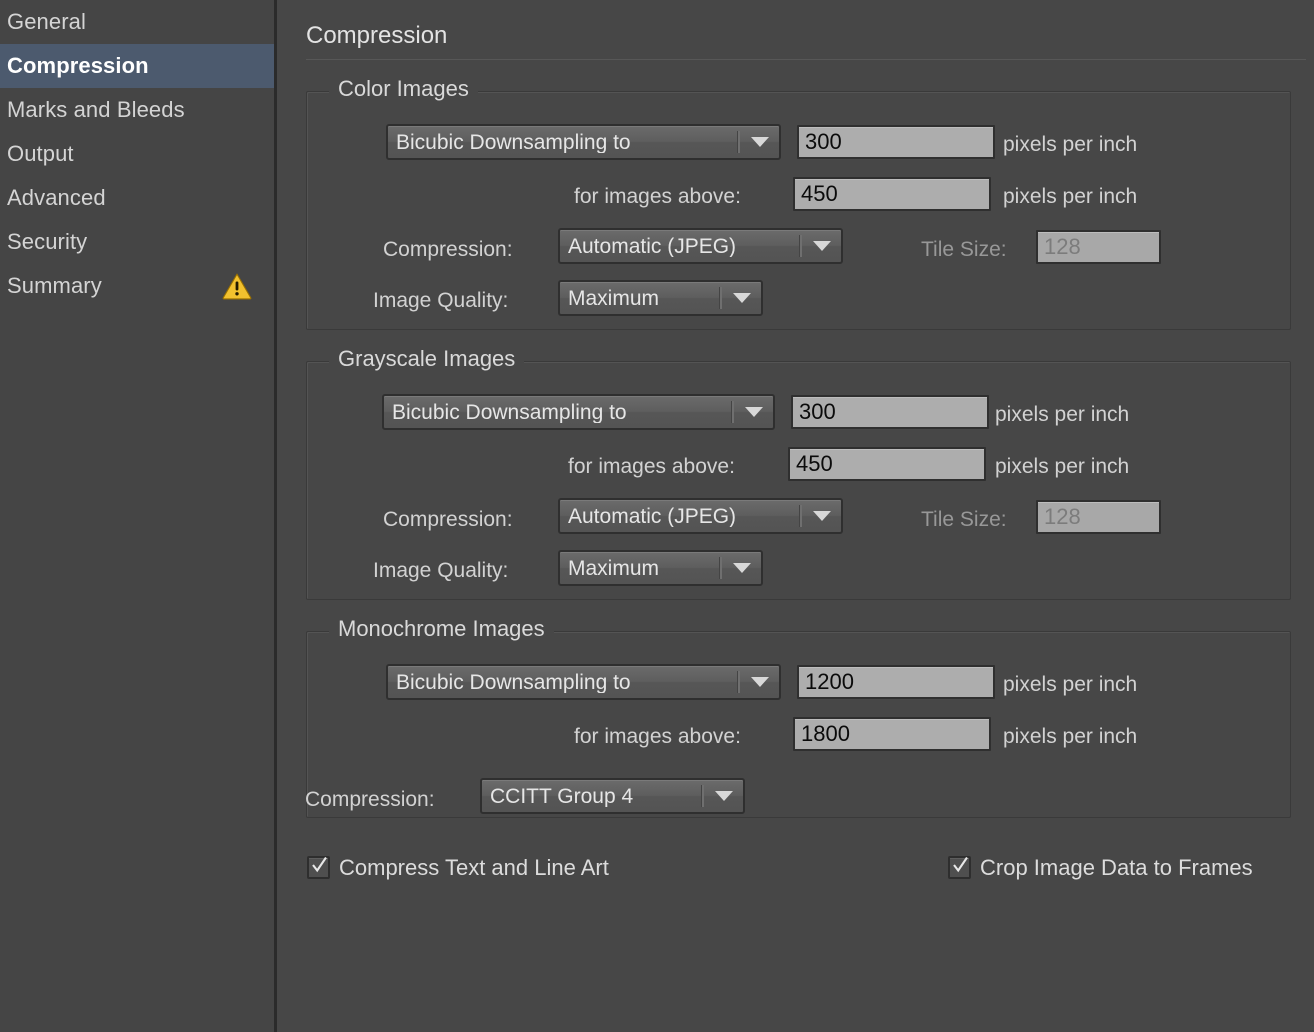 The width and height of the screenshot is (1314, 1032). Describe the element at coordinates (890, 412) in the screenshot. I see `grayscale-downsample-dpi-input: 300` at that location.